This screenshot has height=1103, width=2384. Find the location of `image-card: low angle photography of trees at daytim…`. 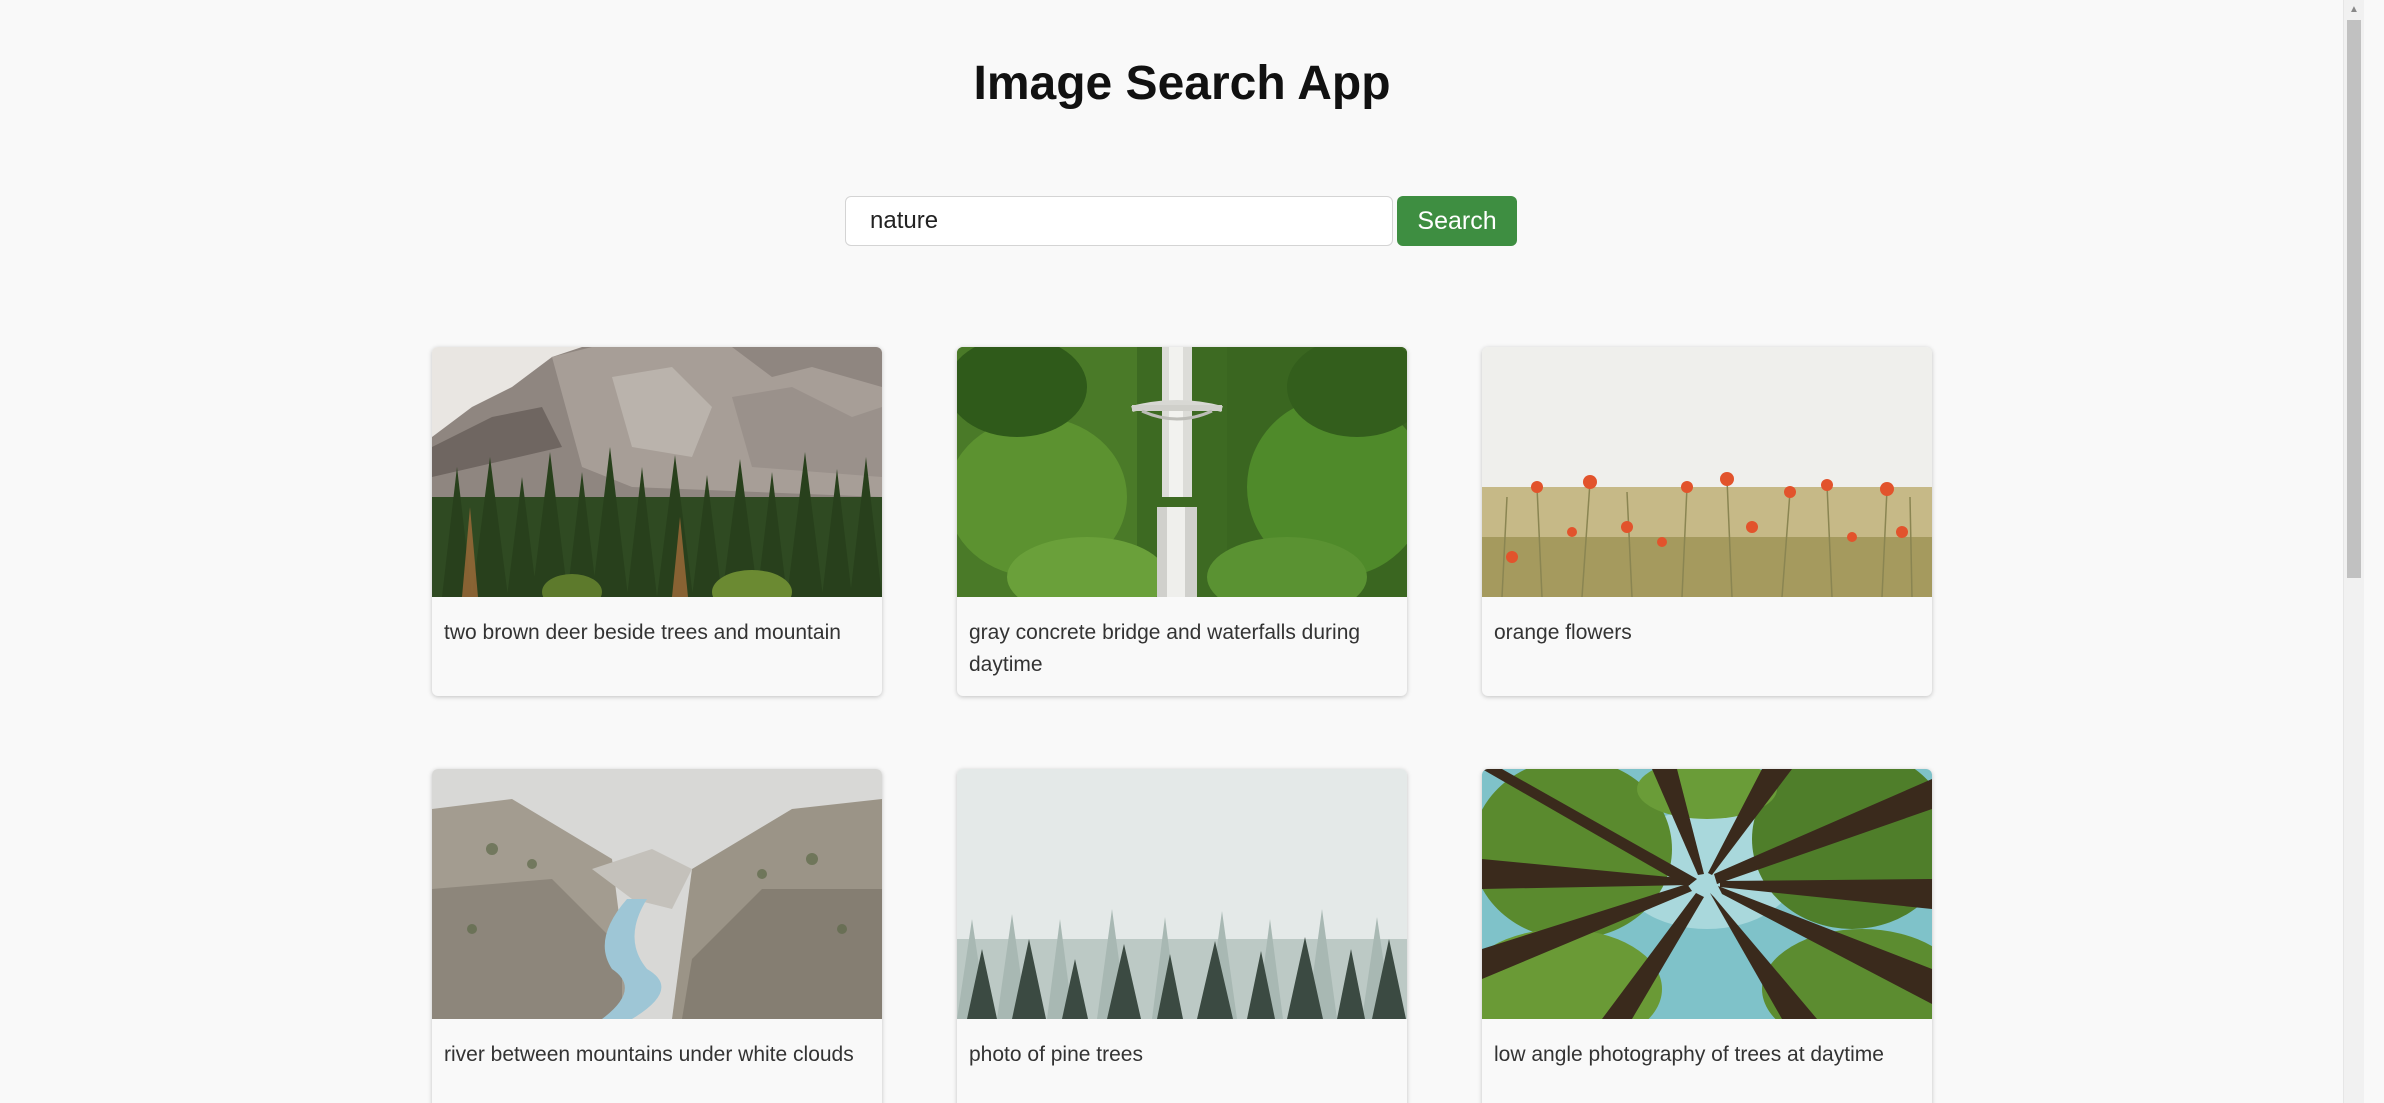

image-card: low angle photography of trees at daytim… is located at coordinates (1707, 936).